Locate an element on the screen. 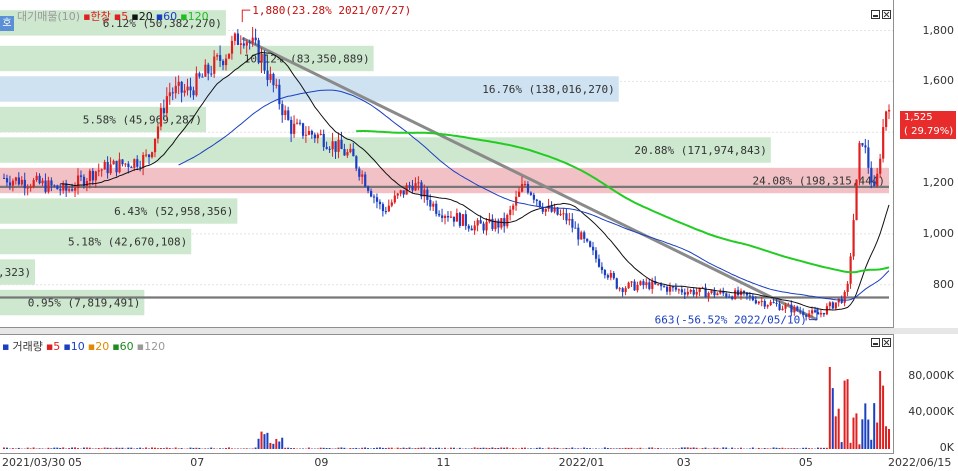 Image resolution: width=958 pixels, height=471 pixels. volume-legend-item: ▪20 is located at coordinates (98, 346).